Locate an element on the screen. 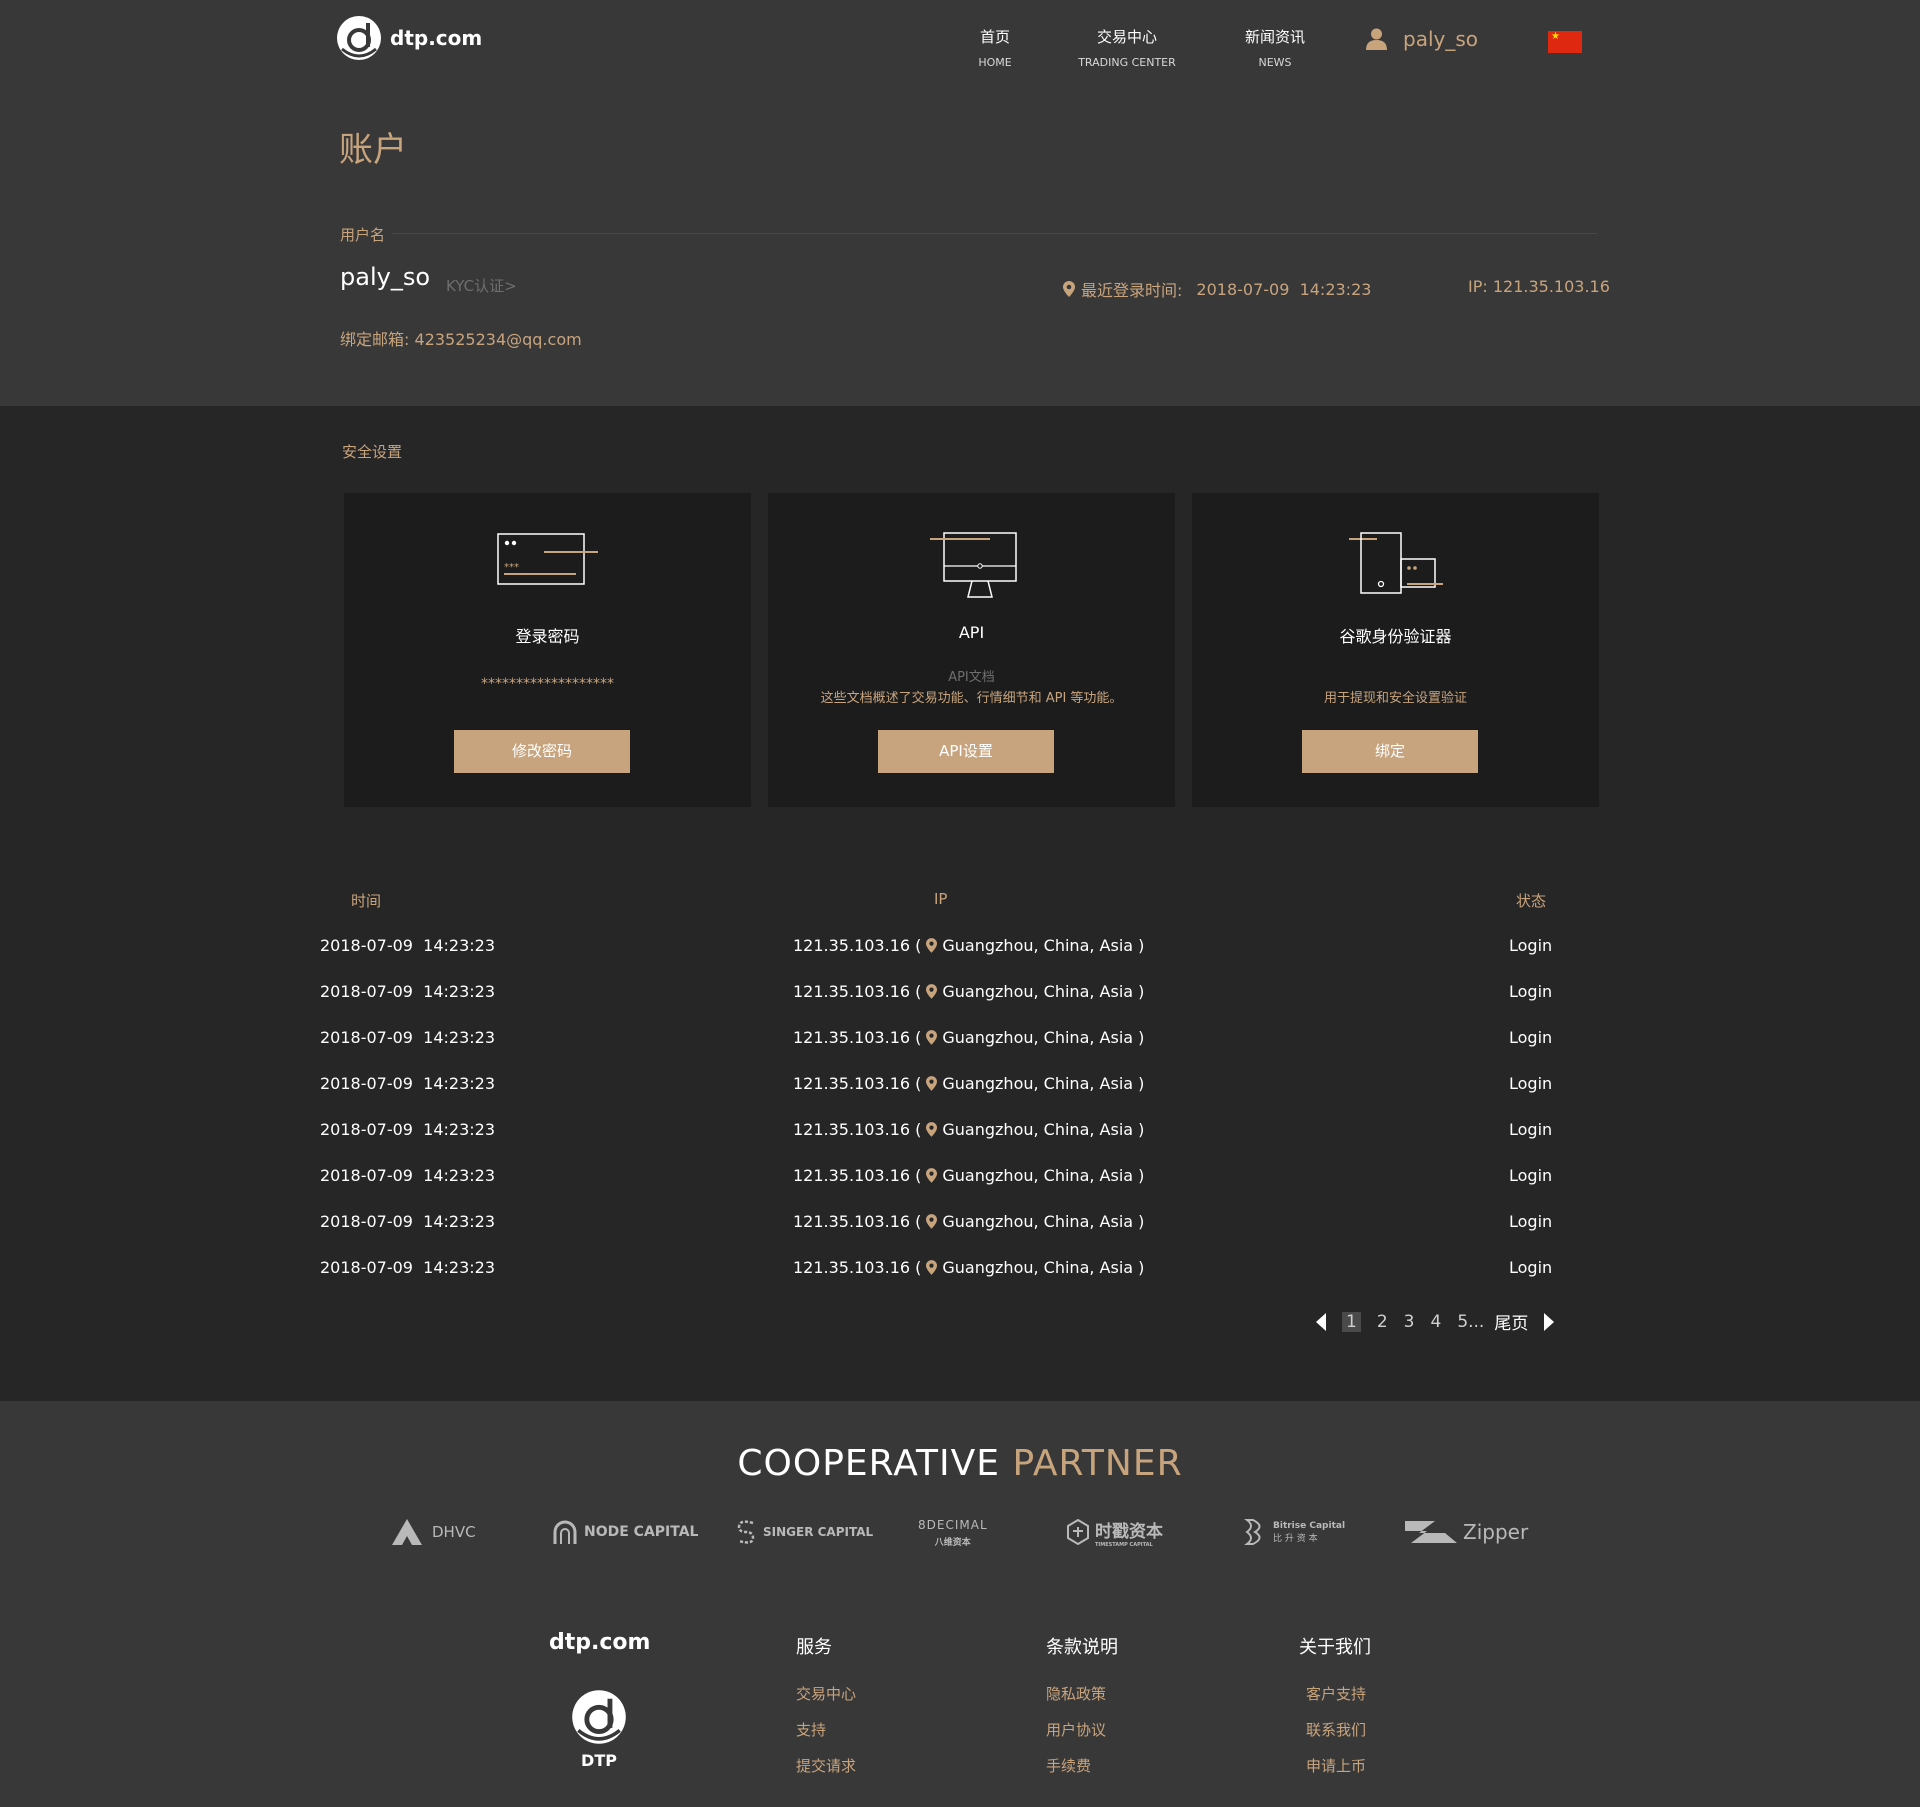 The image size is (1920, 1807). partner-logo-8decimal: 8DECIMAL 八维资本 is located at coordinates (953, 1533).